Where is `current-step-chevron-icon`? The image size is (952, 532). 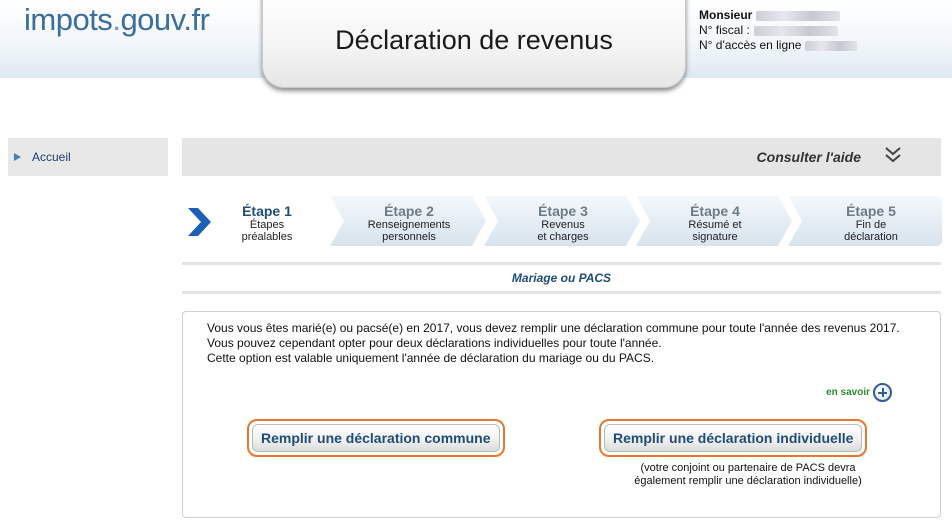 current-step-chevron-icon is located at coordinates (199, 222).